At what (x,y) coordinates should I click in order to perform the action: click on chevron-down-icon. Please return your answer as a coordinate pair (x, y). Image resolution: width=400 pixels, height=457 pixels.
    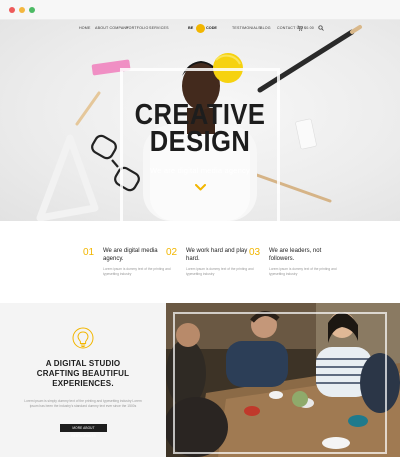
    Looking at the image, I should click on (200, 187).